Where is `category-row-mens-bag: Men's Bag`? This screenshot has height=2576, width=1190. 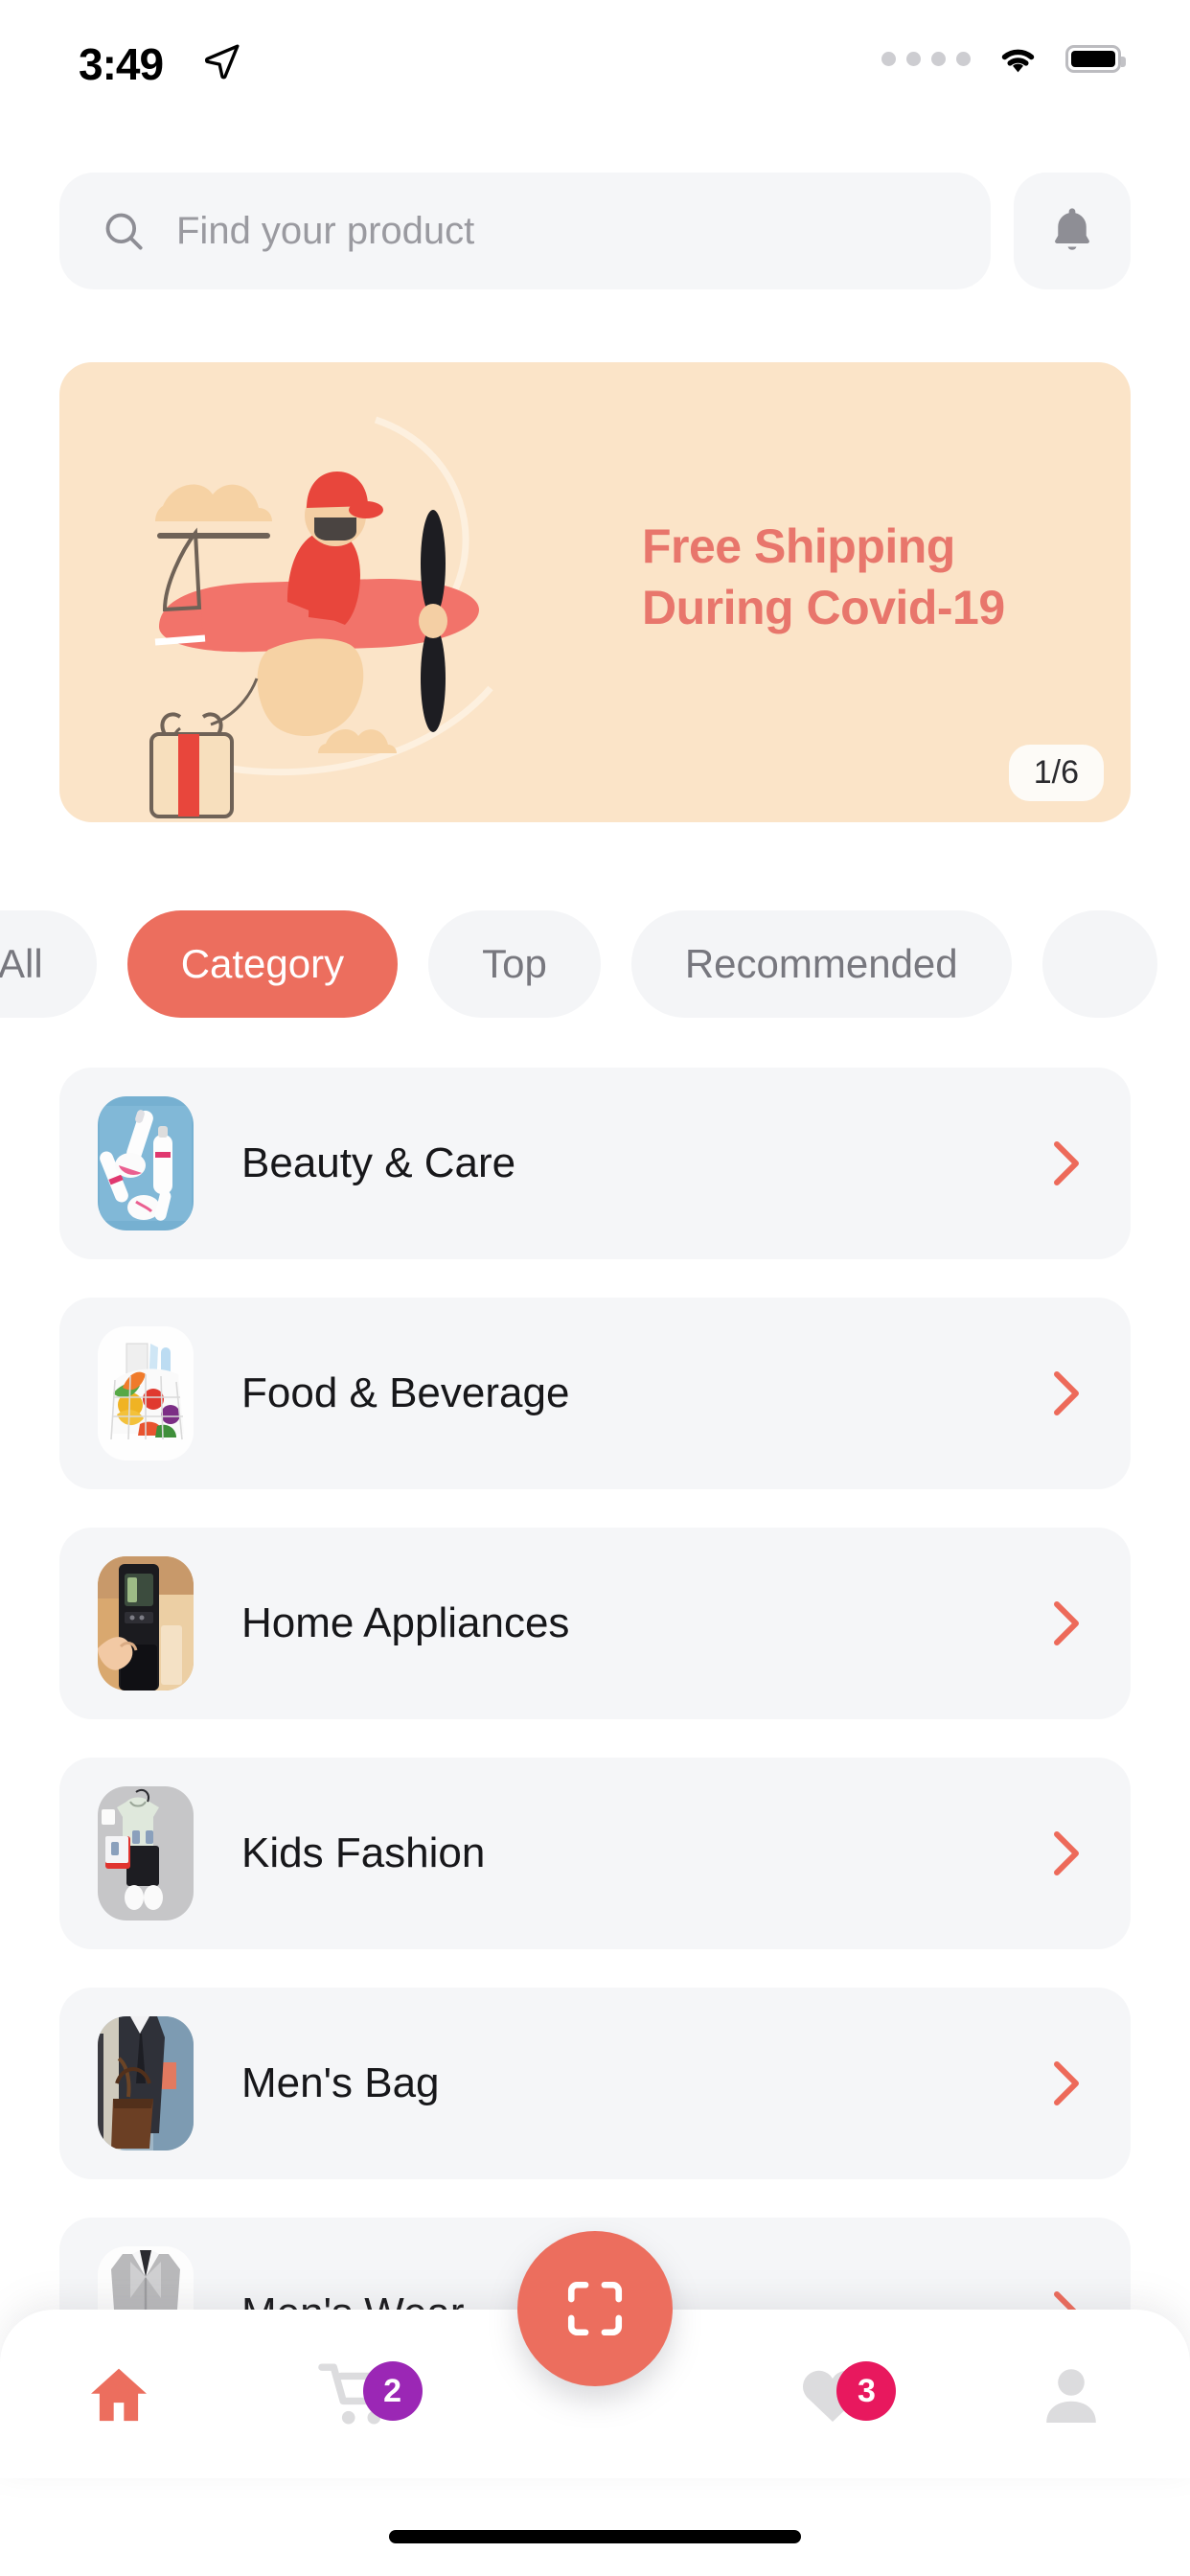
category-row-mens-bag: Men's Bag is located at coordinates (595, 2083).